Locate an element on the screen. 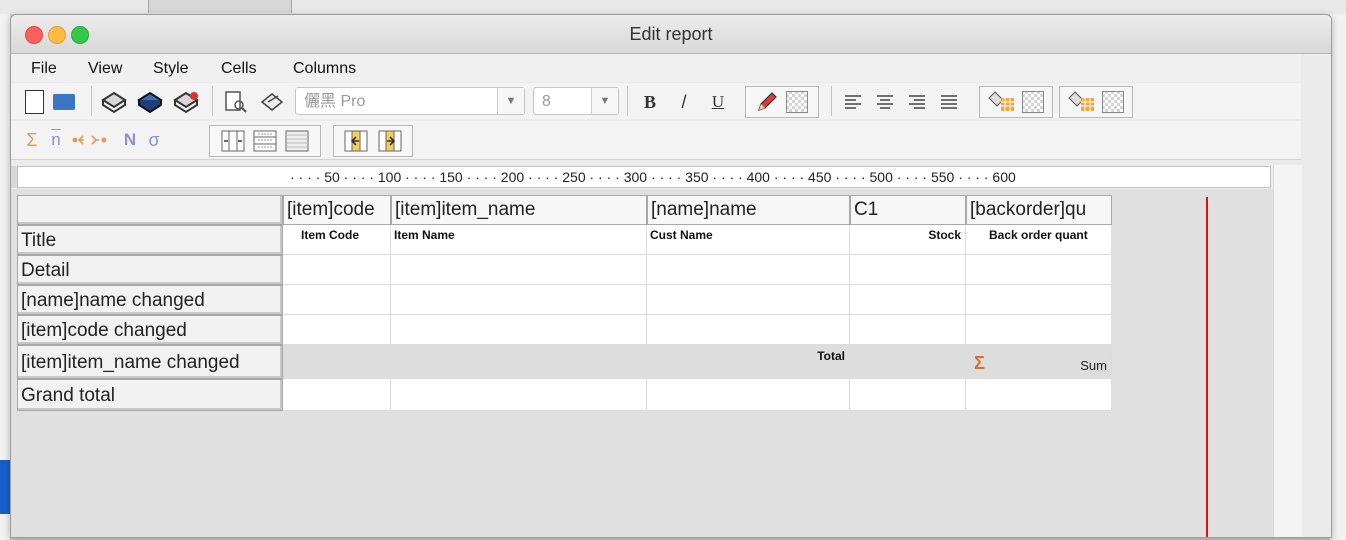 This screenshot has height=540, width=1346. title-cell-back-order: Back order quant is located at coordinates (1039, 240).